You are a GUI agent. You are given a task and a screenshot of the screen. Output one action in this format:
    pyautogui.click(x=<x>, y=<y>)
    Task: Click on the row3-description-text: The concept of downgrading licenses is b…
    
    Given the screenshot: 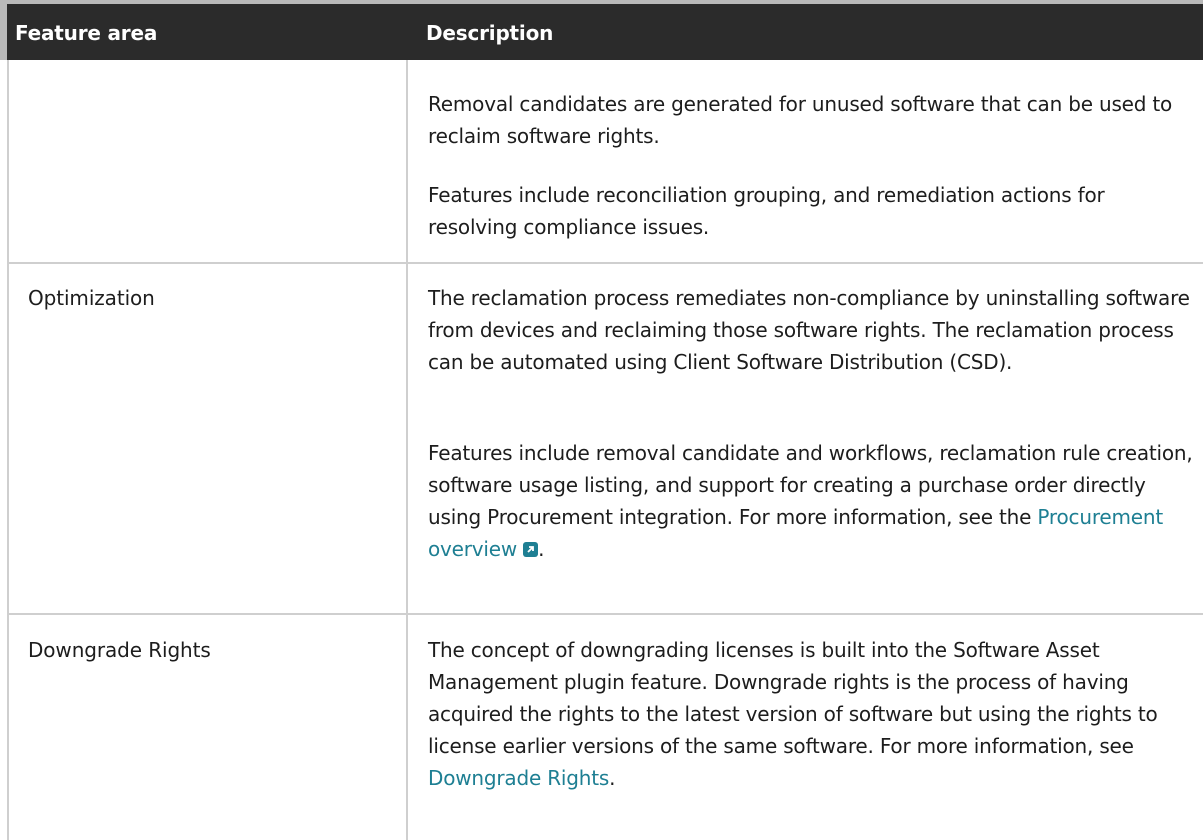 What is the action you would take?
    pyautogui.click(x=793, y=698)
    